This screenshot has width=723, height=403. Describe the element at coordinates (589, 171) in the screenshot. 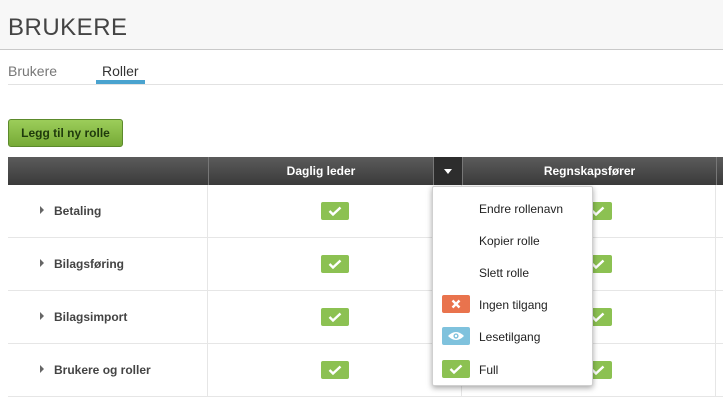

I see `column-header-regnskapsforer: Regnskapsfører` at that location.